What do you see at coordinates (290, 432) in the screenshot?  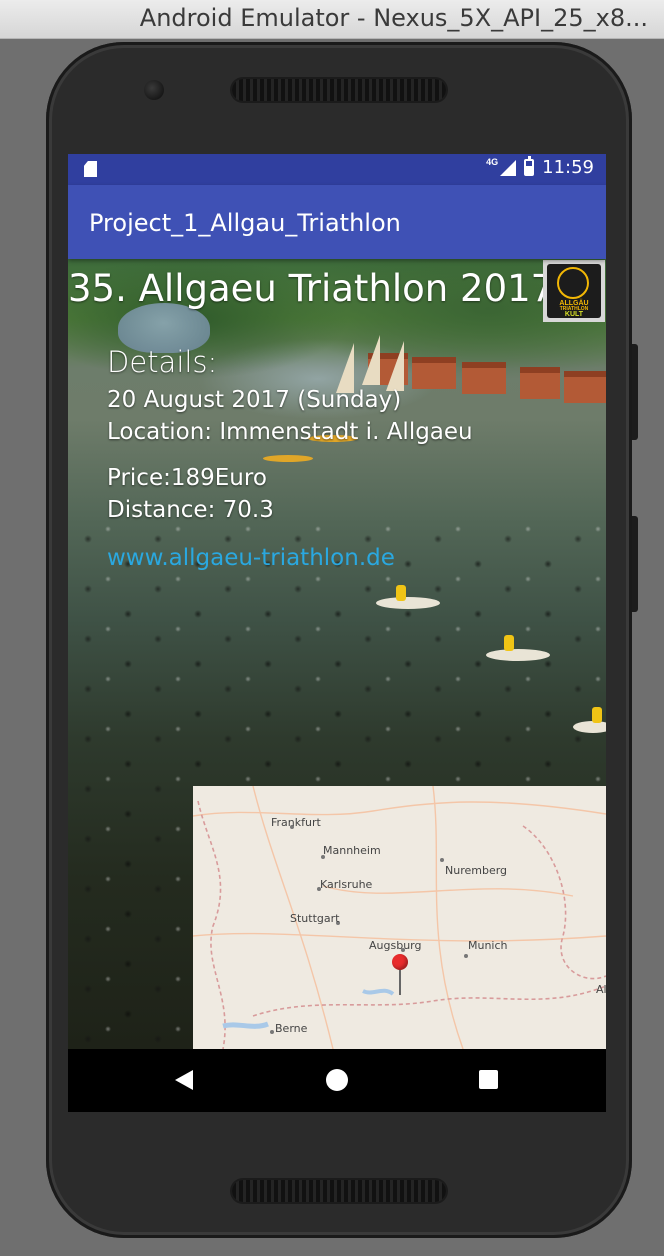 I see `event-location: Location: Immenstadt i. Allgaeu` at bounding box center [290, 432].